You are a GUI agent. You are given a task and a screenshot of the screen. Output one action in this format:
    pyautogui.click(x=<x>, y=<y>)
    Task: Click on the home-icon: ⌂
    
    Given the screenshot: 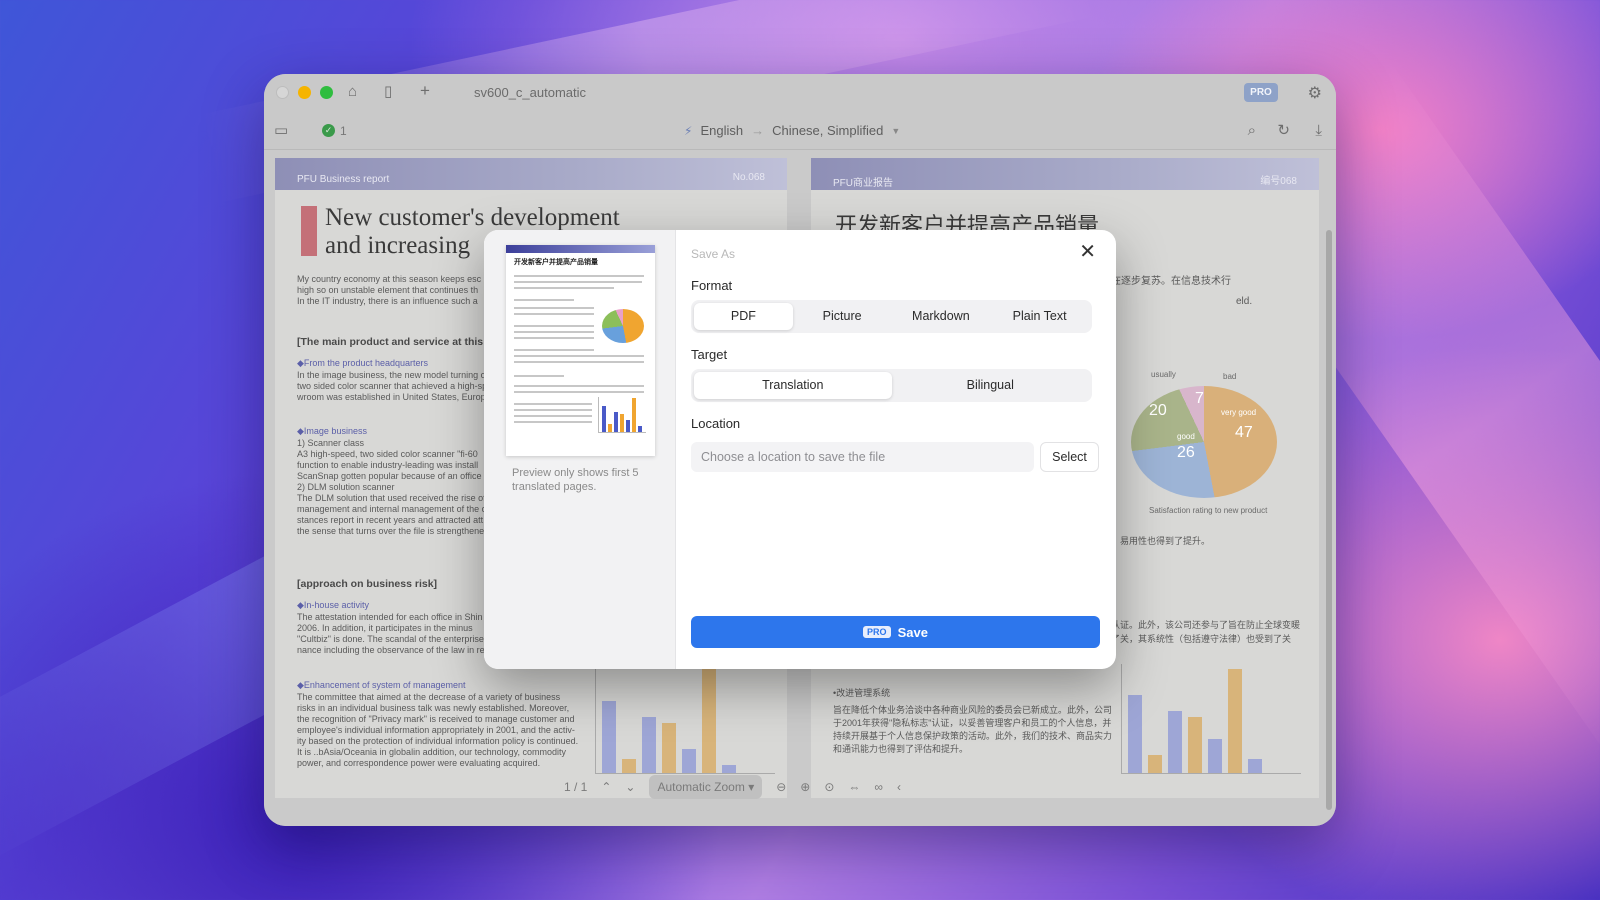 What is the action you would take?
    pyautogui.click(x=352, y=92)
    